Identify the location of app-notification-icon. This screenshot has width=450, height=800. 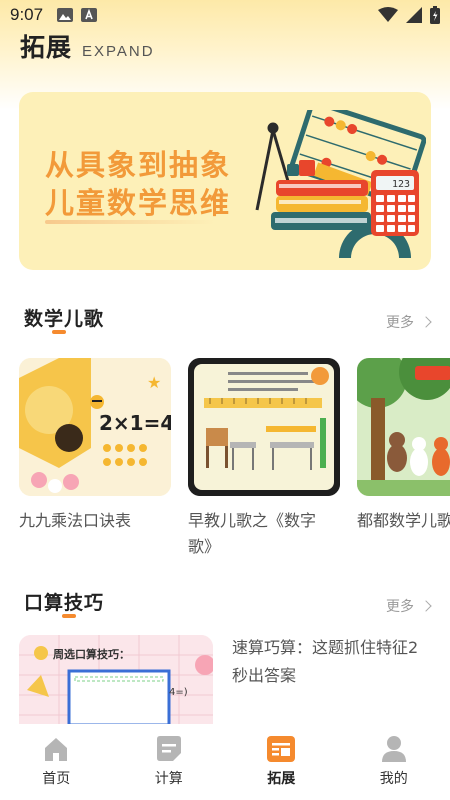
(89, 15).